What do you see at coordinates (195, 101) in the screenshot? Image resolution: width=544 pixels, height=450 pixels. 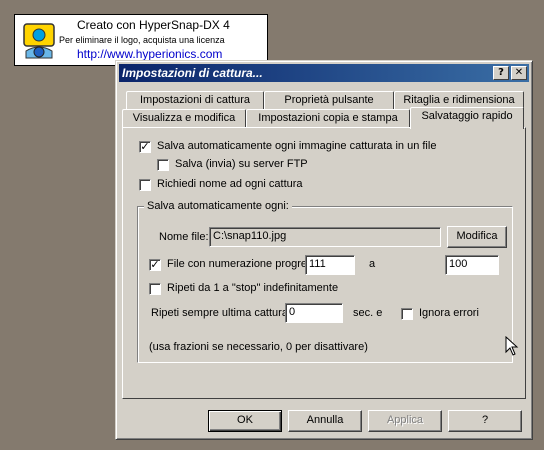 I see `tab-impostazioni-cattura: Impostazioni di cattura` at bounding box center [195, 101].